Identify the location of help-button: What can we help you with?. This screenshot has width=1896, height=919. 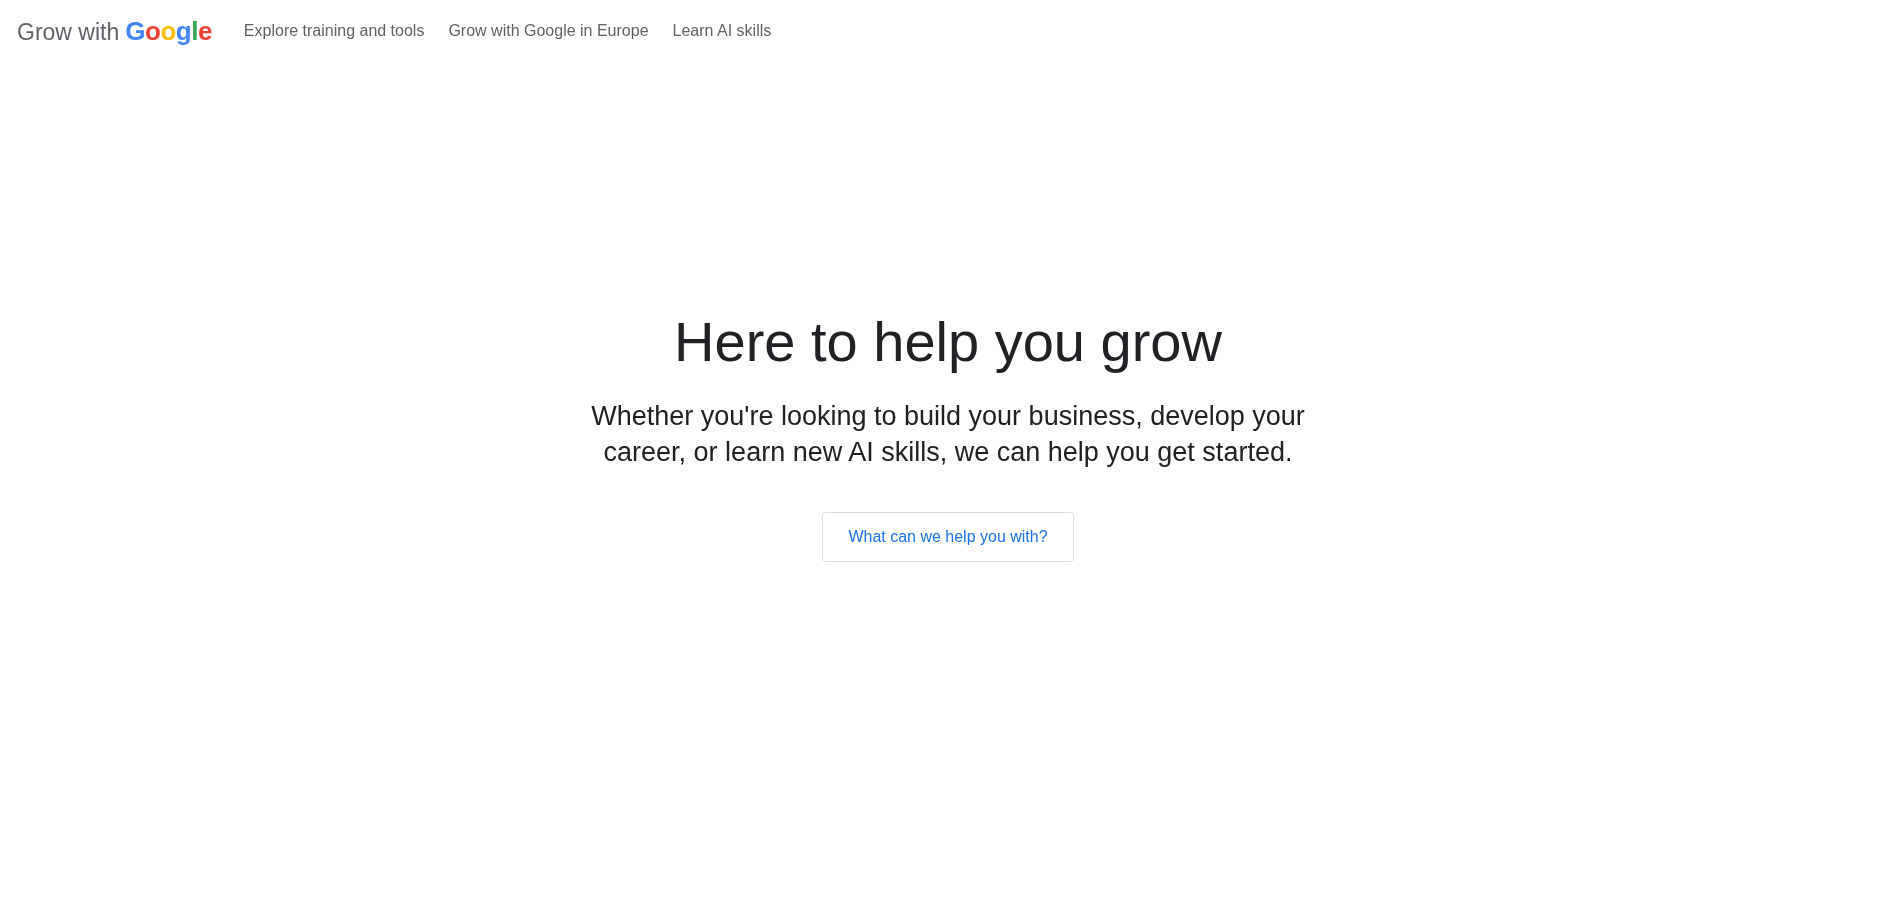
(948, 537).